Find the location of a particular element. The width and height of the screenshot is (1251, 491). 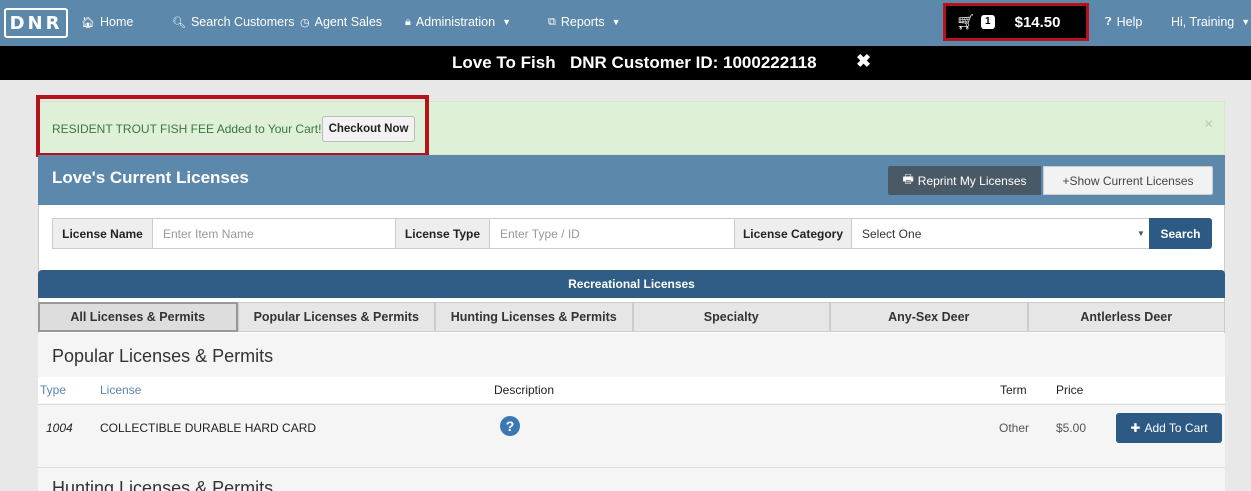

nav-user-label: Hi, Training is located at coordinates (1203, 22).